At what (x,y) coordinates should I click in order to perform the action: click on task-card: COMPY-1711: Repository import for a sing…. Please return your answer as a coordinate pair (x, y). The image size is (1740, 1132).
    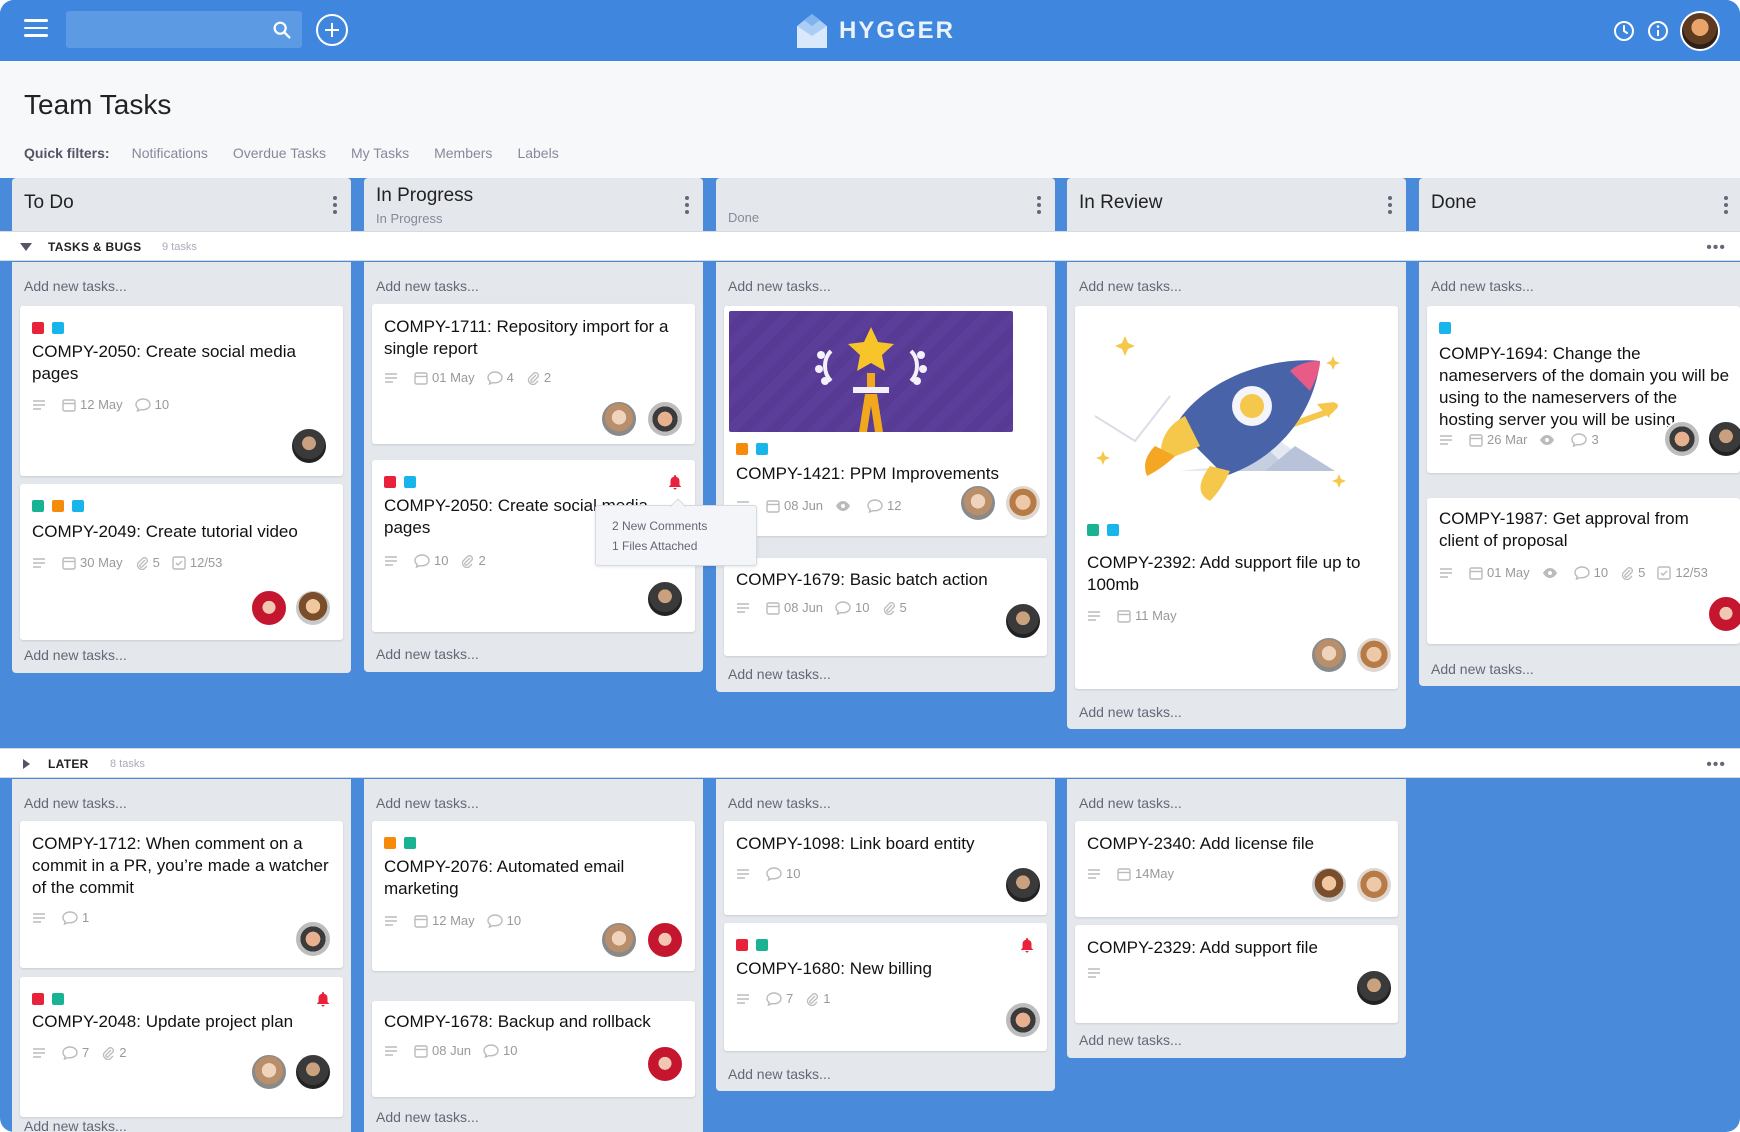
    Looking at the image, I should click on (533, 374).